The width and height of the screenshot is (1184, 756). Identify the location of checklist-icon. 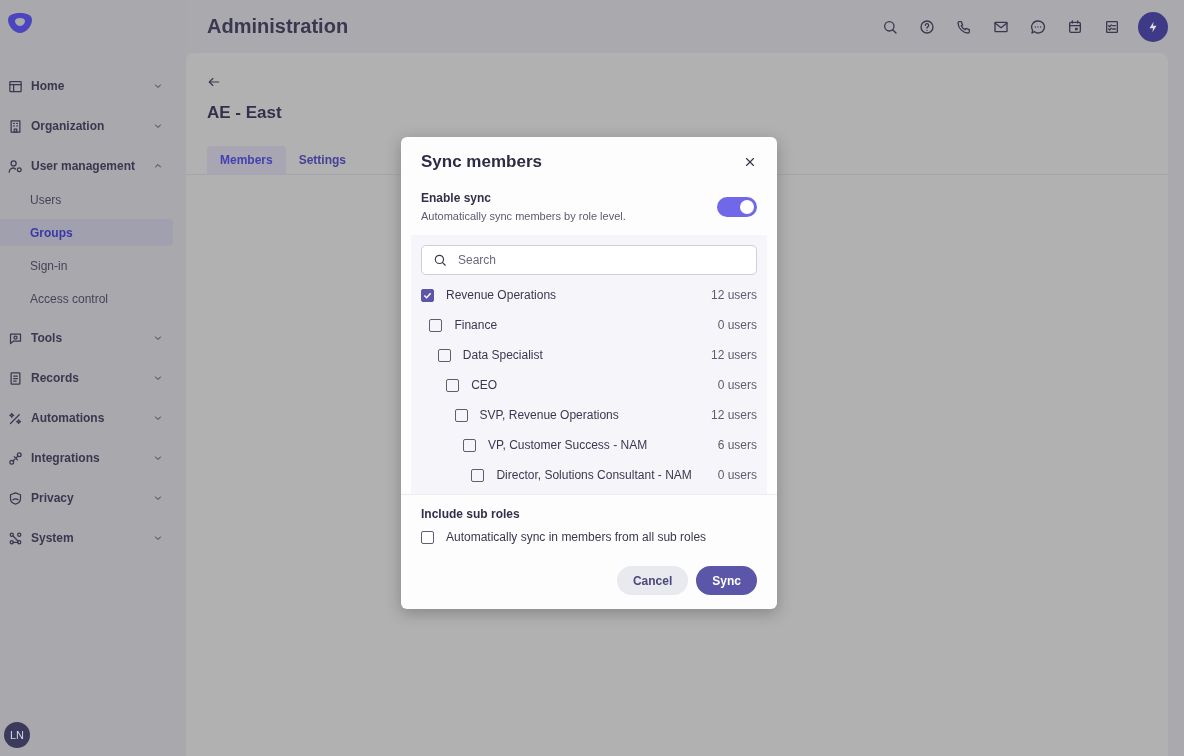
(1111, 26).